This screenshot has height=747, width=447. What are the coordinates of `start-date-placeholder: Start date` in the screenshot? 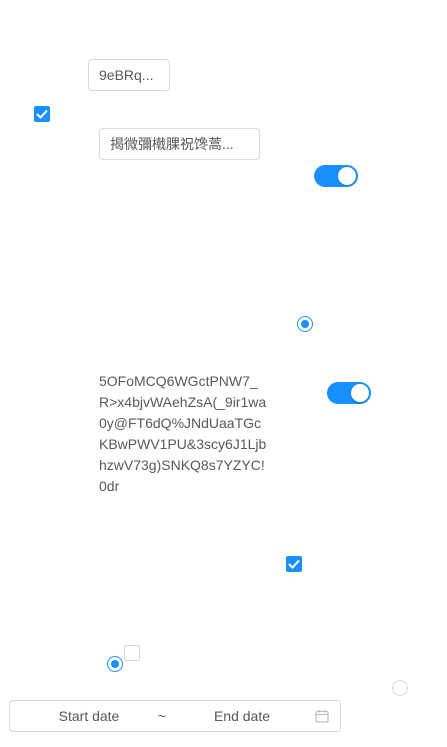 It's located at (89, 716).